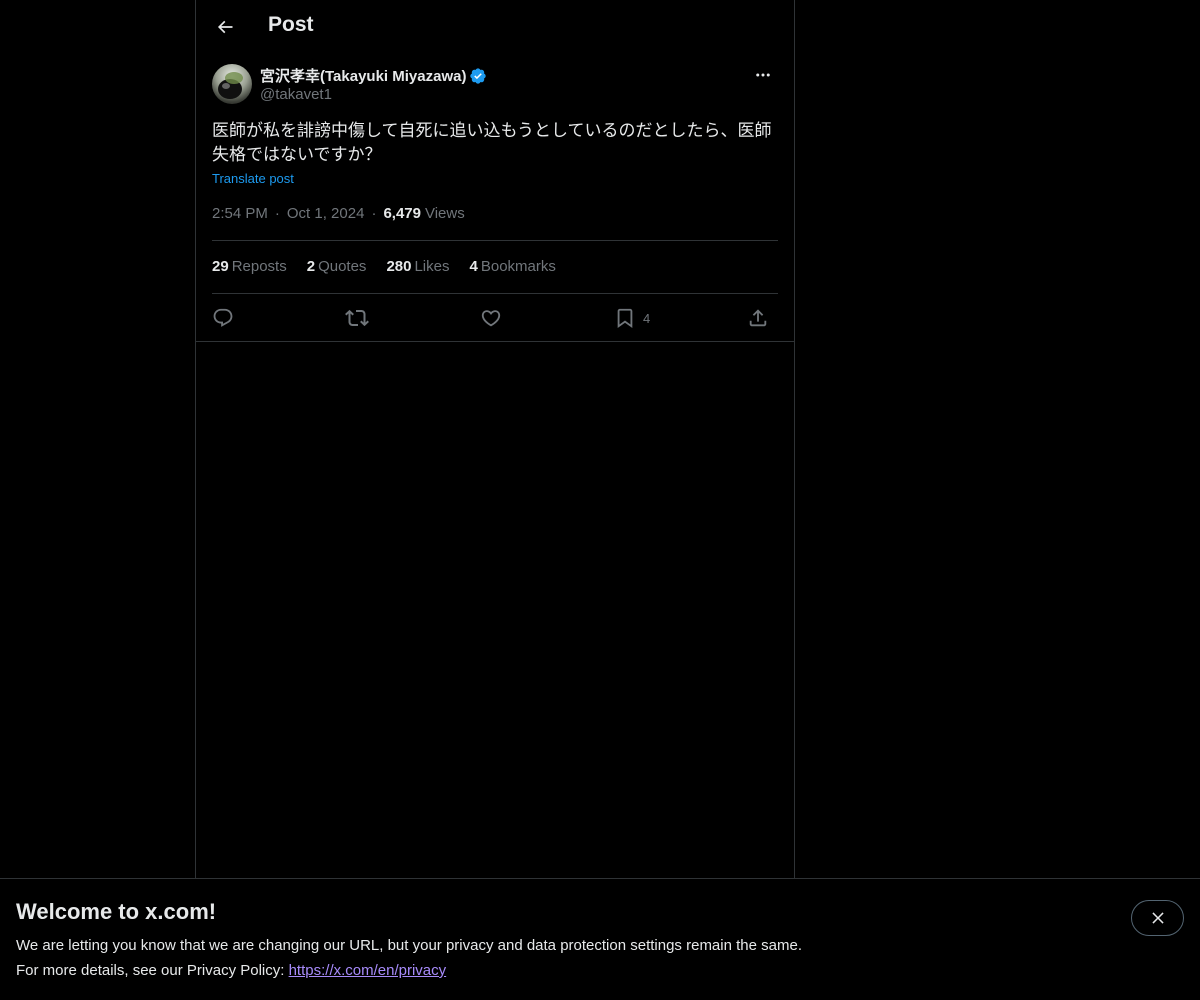  What do you see at coordinates (363, 76) in the screenshot?
I see `author-display-name: 宮沢孝幸(Takayuki Miyazawa)` at bounding box center [363, 76].